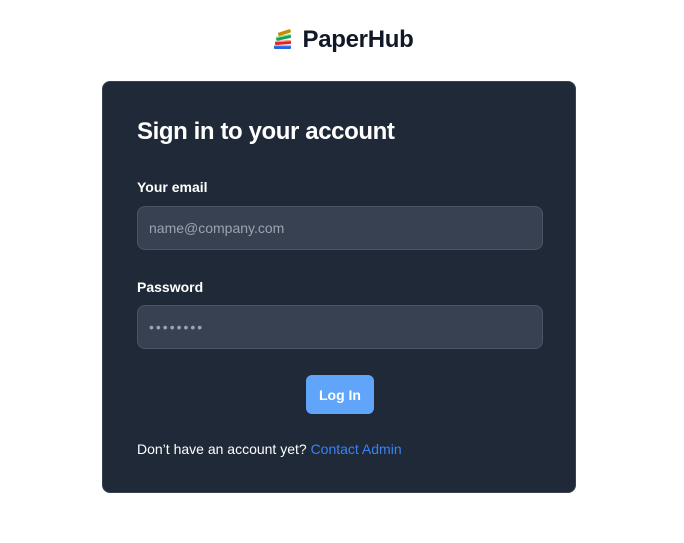 This screenshot has width=684, height=543. What do you see at coordinates (356, 449) in the screenshot?
I see `contact-admin-link: Contact Admin` at bounding box center [356, 449].